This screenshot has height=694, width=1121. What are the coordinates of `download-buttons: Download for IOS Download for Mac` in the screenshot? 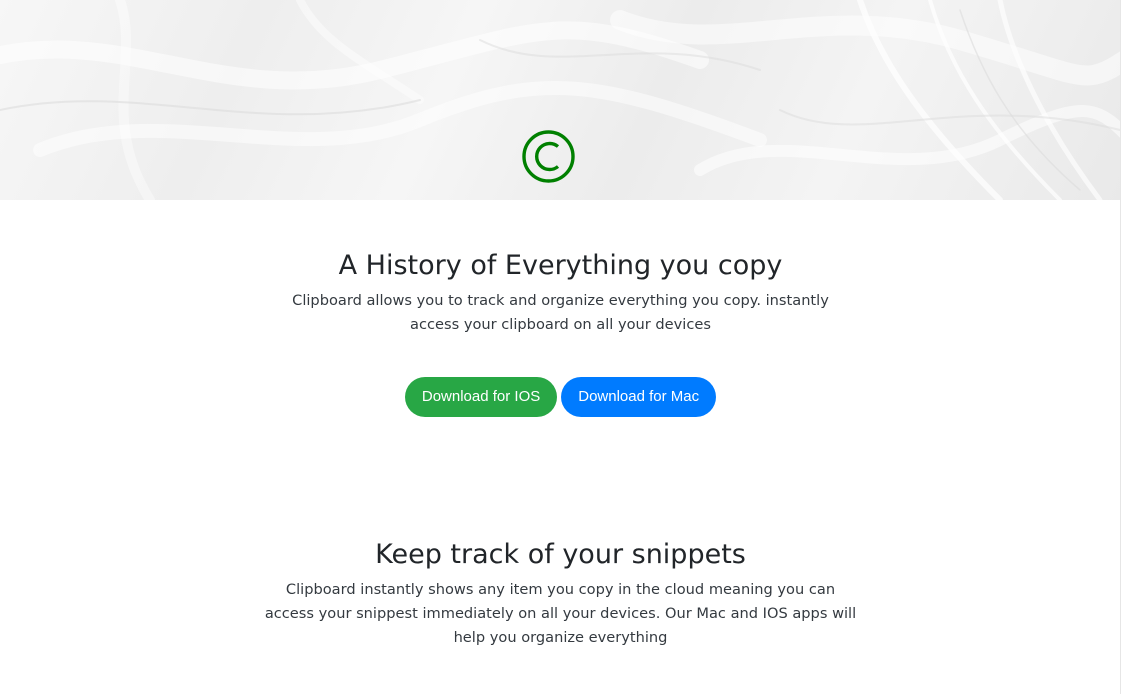 It's located at (560, 397).